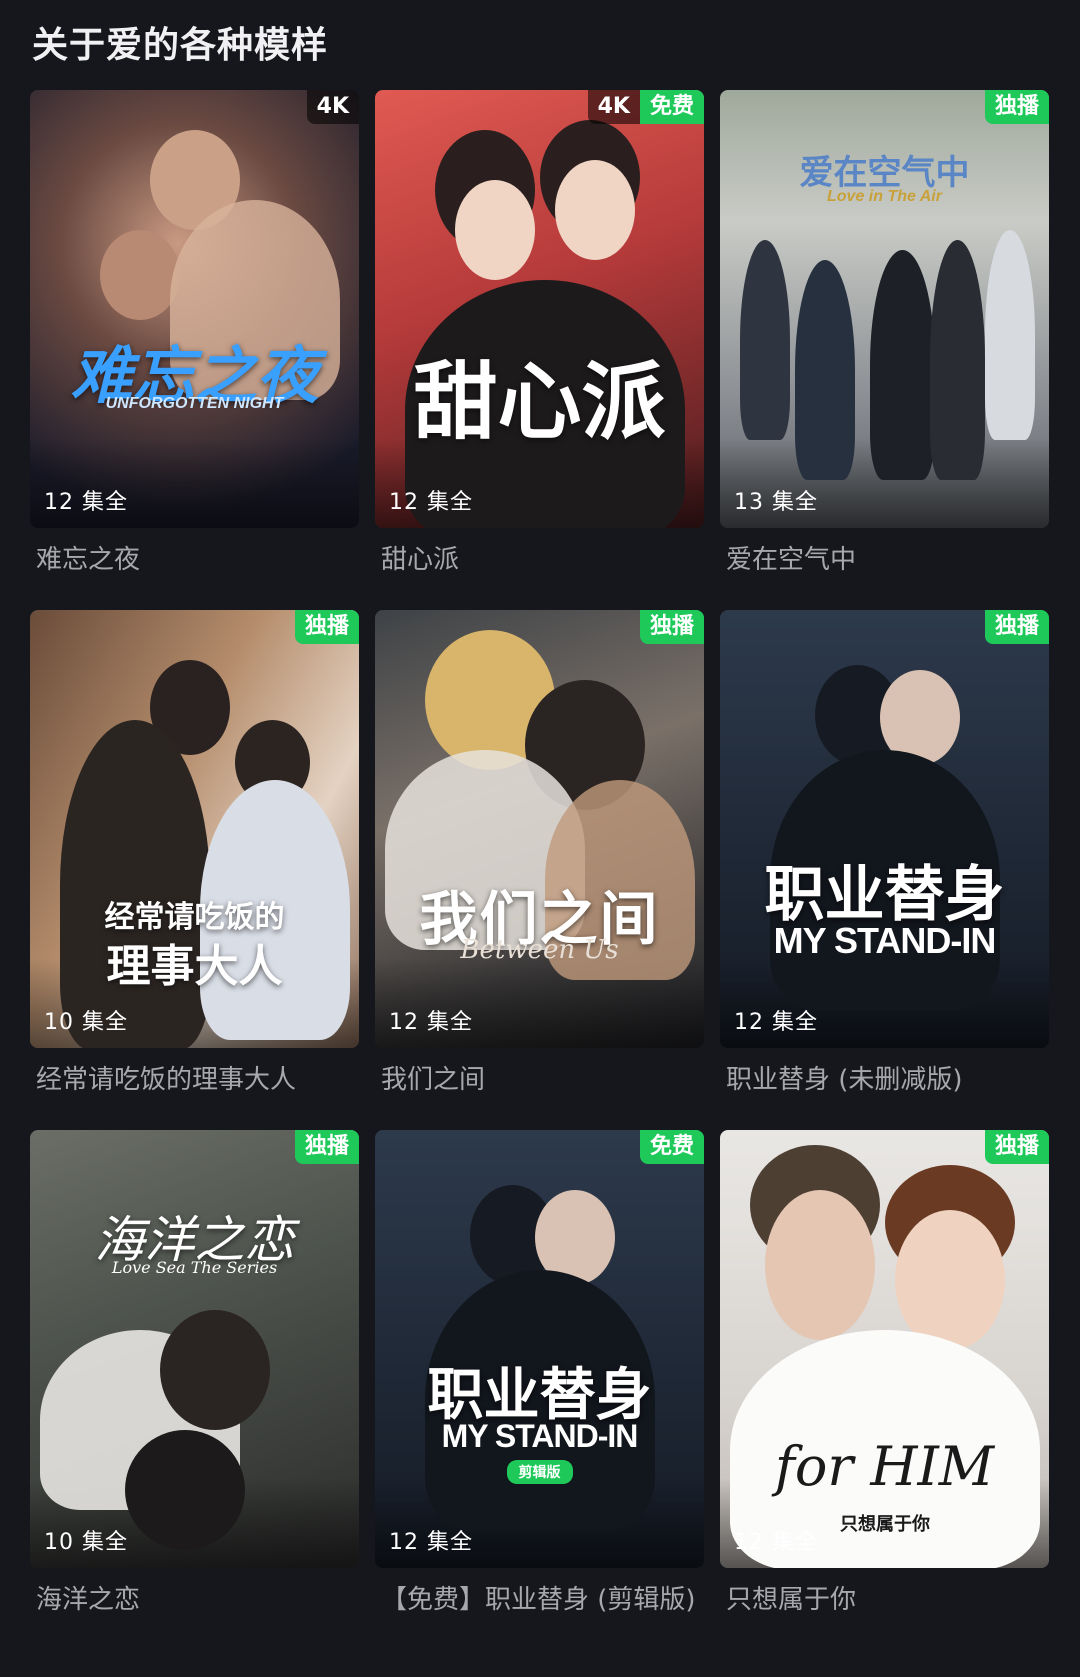 The width and height of the screenshot is (1080, 1677). What do you see at coordinates (539, 402) in the screenshot?
I see `poster-title: 甜心派` at bounding box center [539, 402].